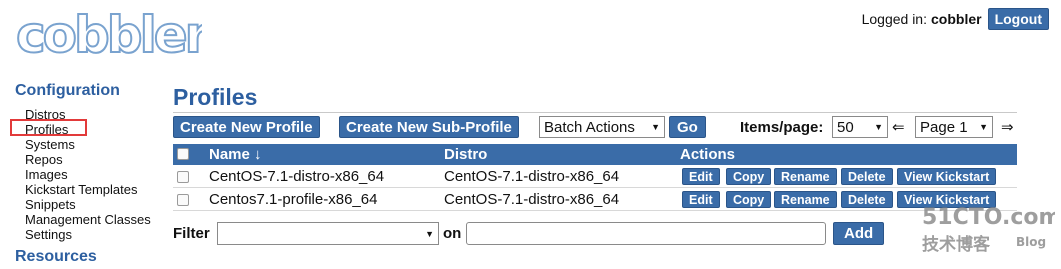 The height and width of the screenshot is (269, 1061). I want to click on view-kickstart-button: View Kickstart, so click(947, 176).